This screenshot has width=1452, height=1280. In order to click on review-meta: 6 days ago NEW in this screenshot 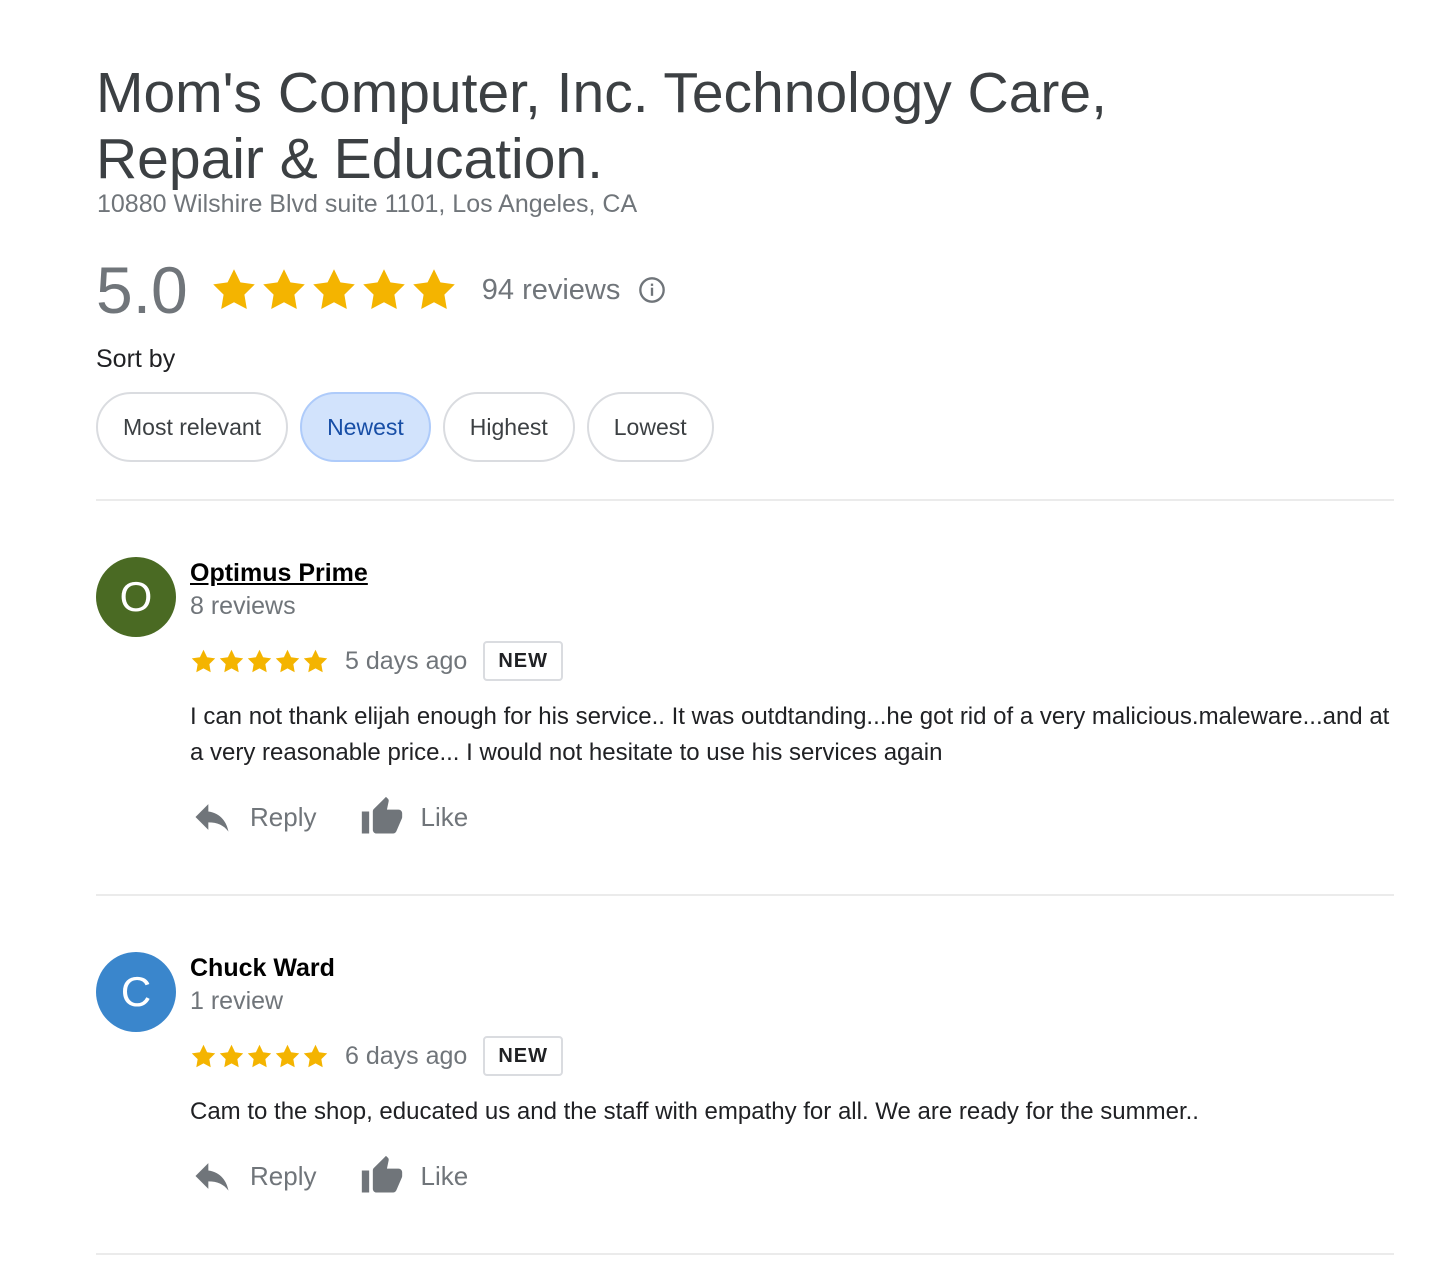, I will do `click(376, 1056)`.